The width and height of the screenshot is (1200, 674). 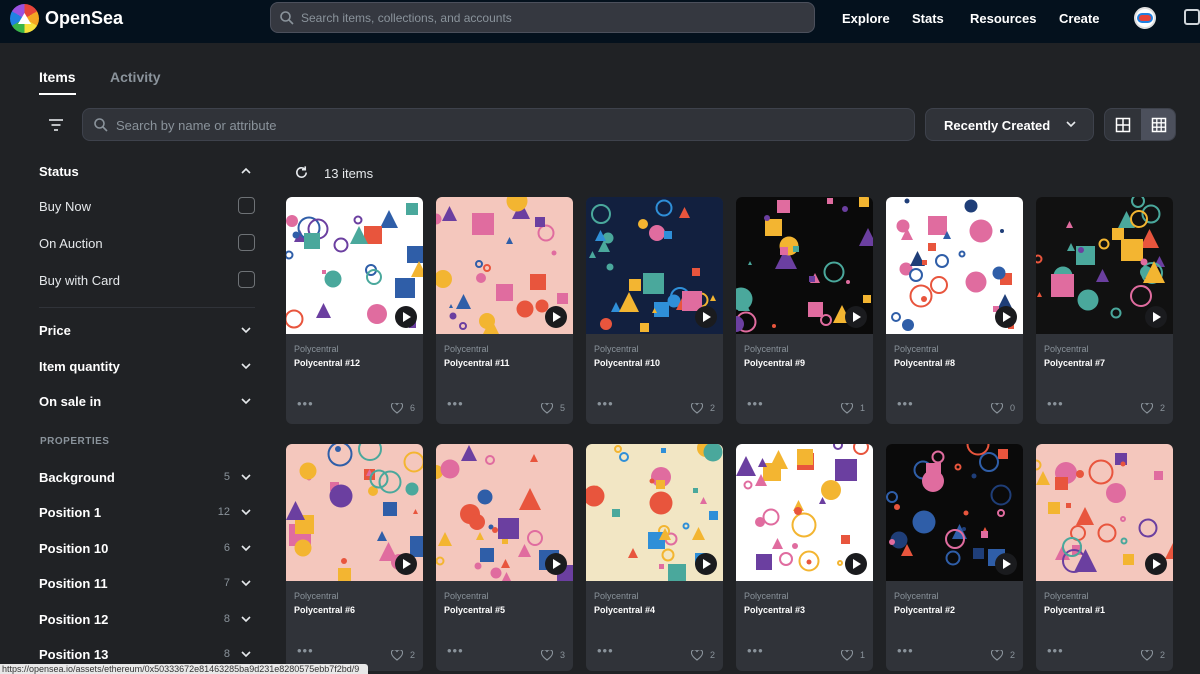 I want to click on nft-card: Polycentral Polycentral #9 ••• 1, so click(x=804, y=310).